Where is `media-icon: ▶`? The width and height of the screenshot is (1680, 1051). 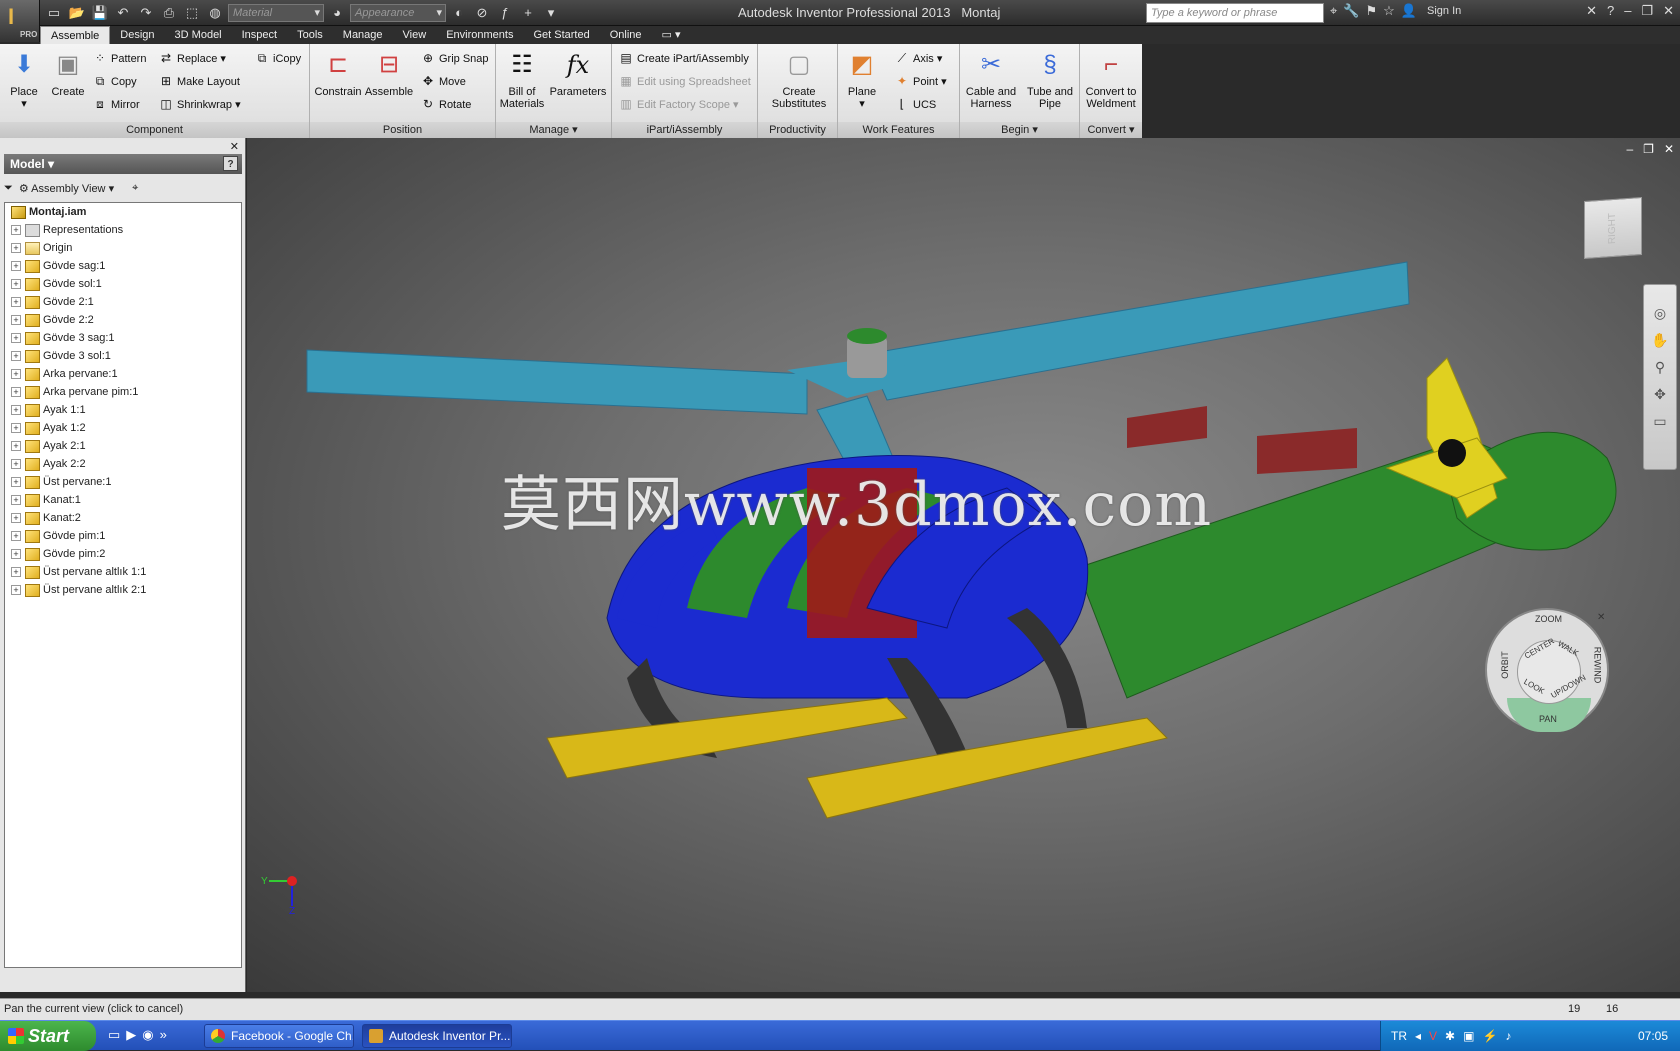
media-icon: ▶ is located at coordinates (131, 1035).